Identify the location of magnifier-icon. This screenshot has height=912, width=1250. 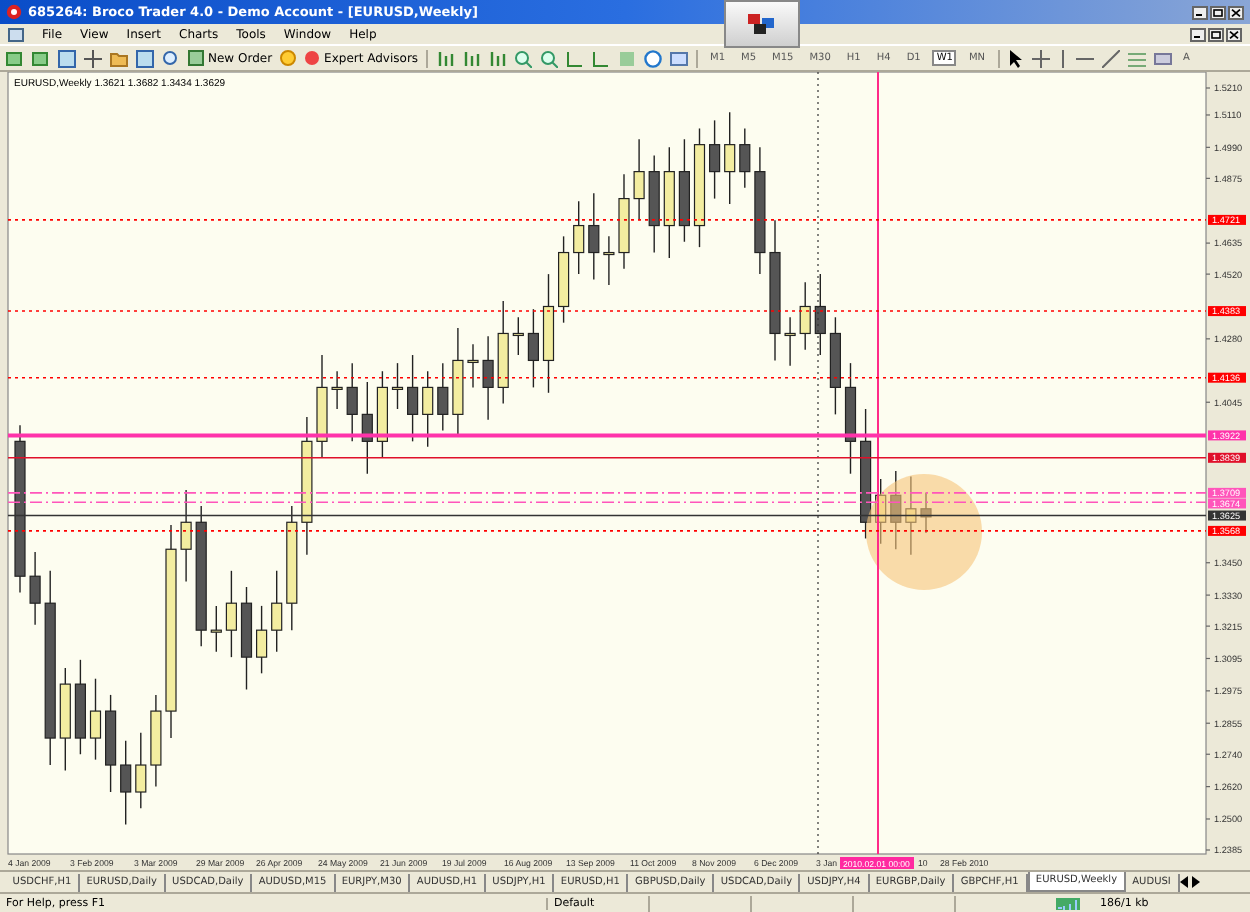
(171, 58).